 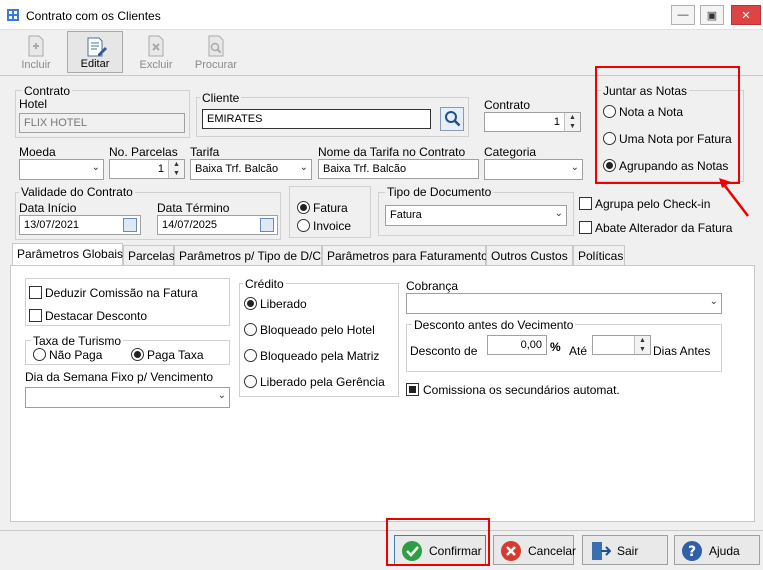 I want to click on agrupa-checkin-label: Agrupa pelo Check-in, so click(x=653, y=204).